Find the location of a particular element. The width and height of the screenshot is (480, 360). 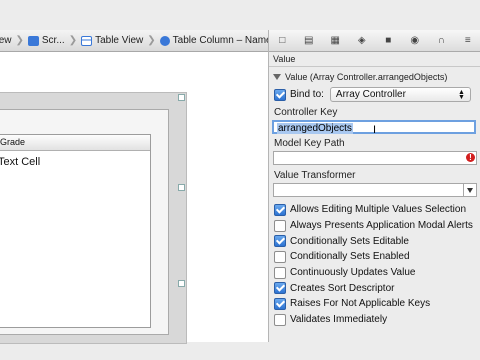

bind-to-value: Array Controller is located at coordinates (370, 94).